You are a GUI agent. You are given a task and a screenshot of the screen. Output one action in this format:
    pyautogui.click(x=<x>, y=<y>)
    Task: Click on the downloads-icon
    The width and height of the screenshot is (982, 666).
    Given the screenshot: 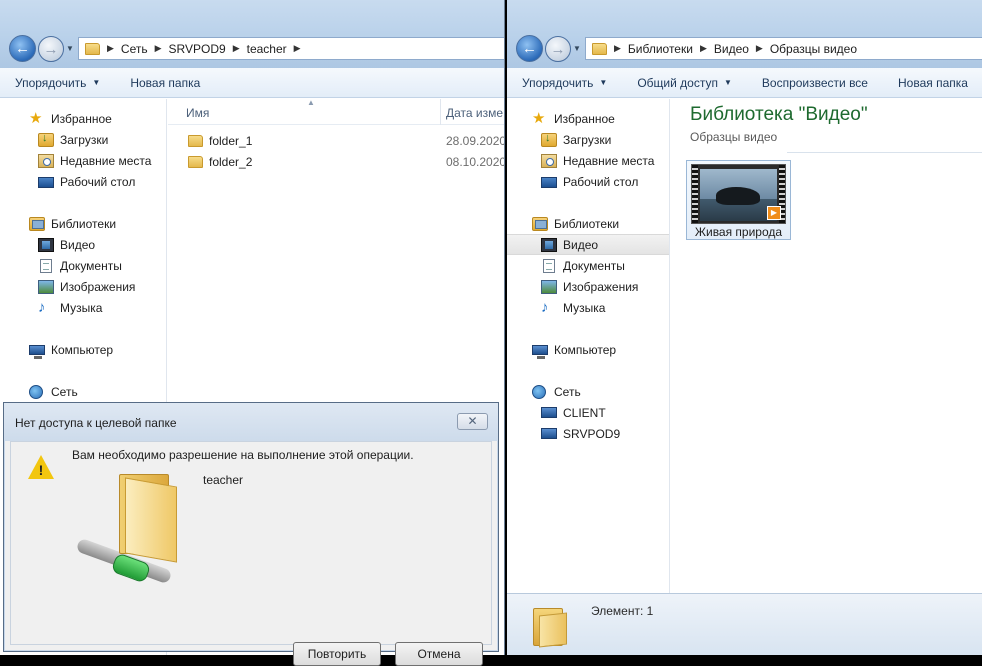 What is the action you would take?
    pyautogui.click(x=549, y=139)
    